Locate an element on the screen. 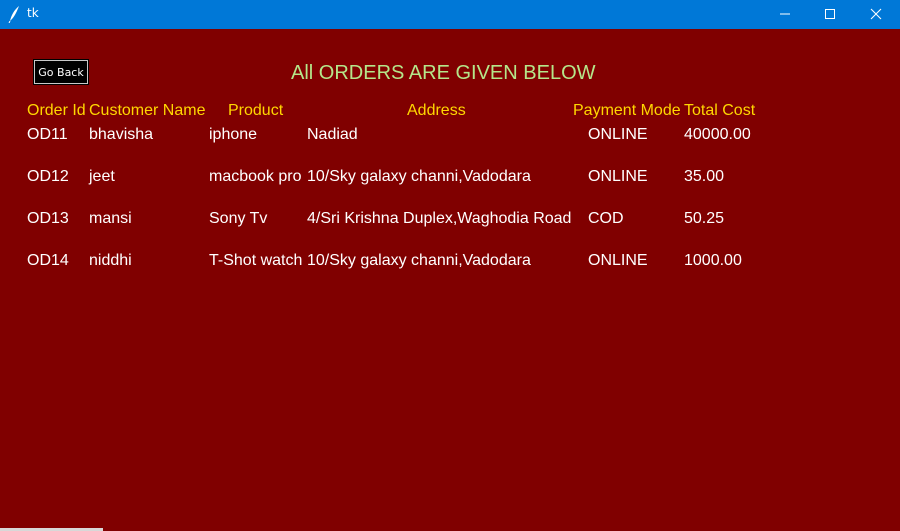 The width and height of the screenshot is (900, 531). cell-customer-name: jeet is located at coordinates (102, 176).